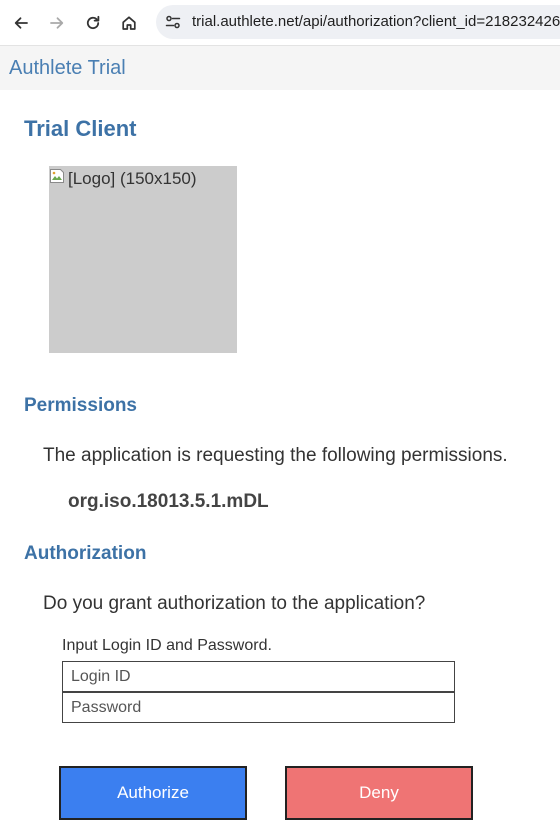 Image resolution: width=560 pixels, height=840 pixels. What do you see at coordinates (173, 22) in the screenshot?
I see `site-settings-icon` at bounding box center [173, 22].